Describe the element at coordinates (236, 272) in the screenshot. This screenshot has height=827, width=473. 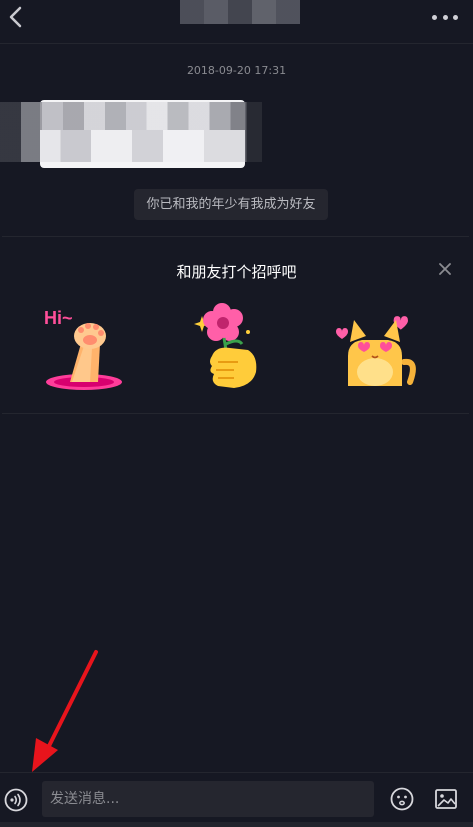
I see `greeting-title: 和朋友打个招呼吧` at that location.